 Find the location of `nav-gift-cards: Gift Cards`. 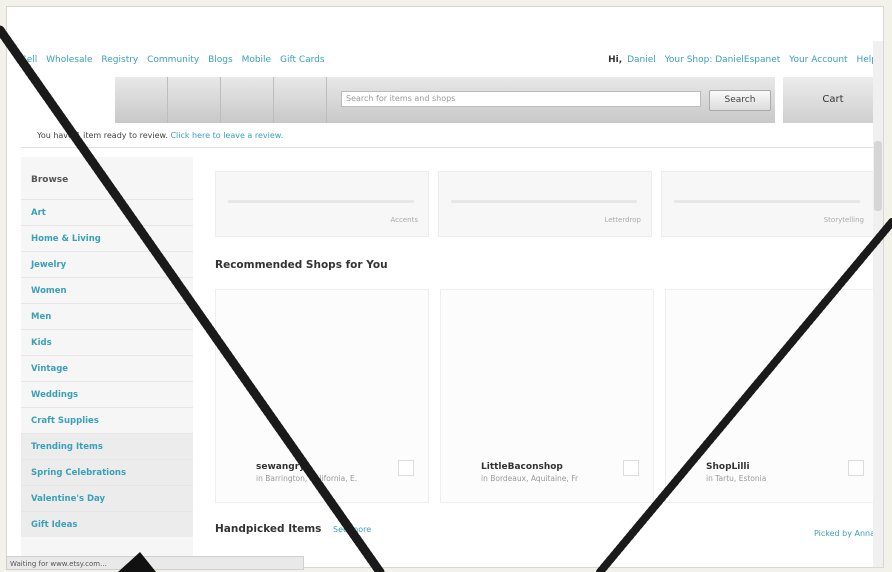

nav-gift-cards: Gift Cards is located at coordinates (302, 60).